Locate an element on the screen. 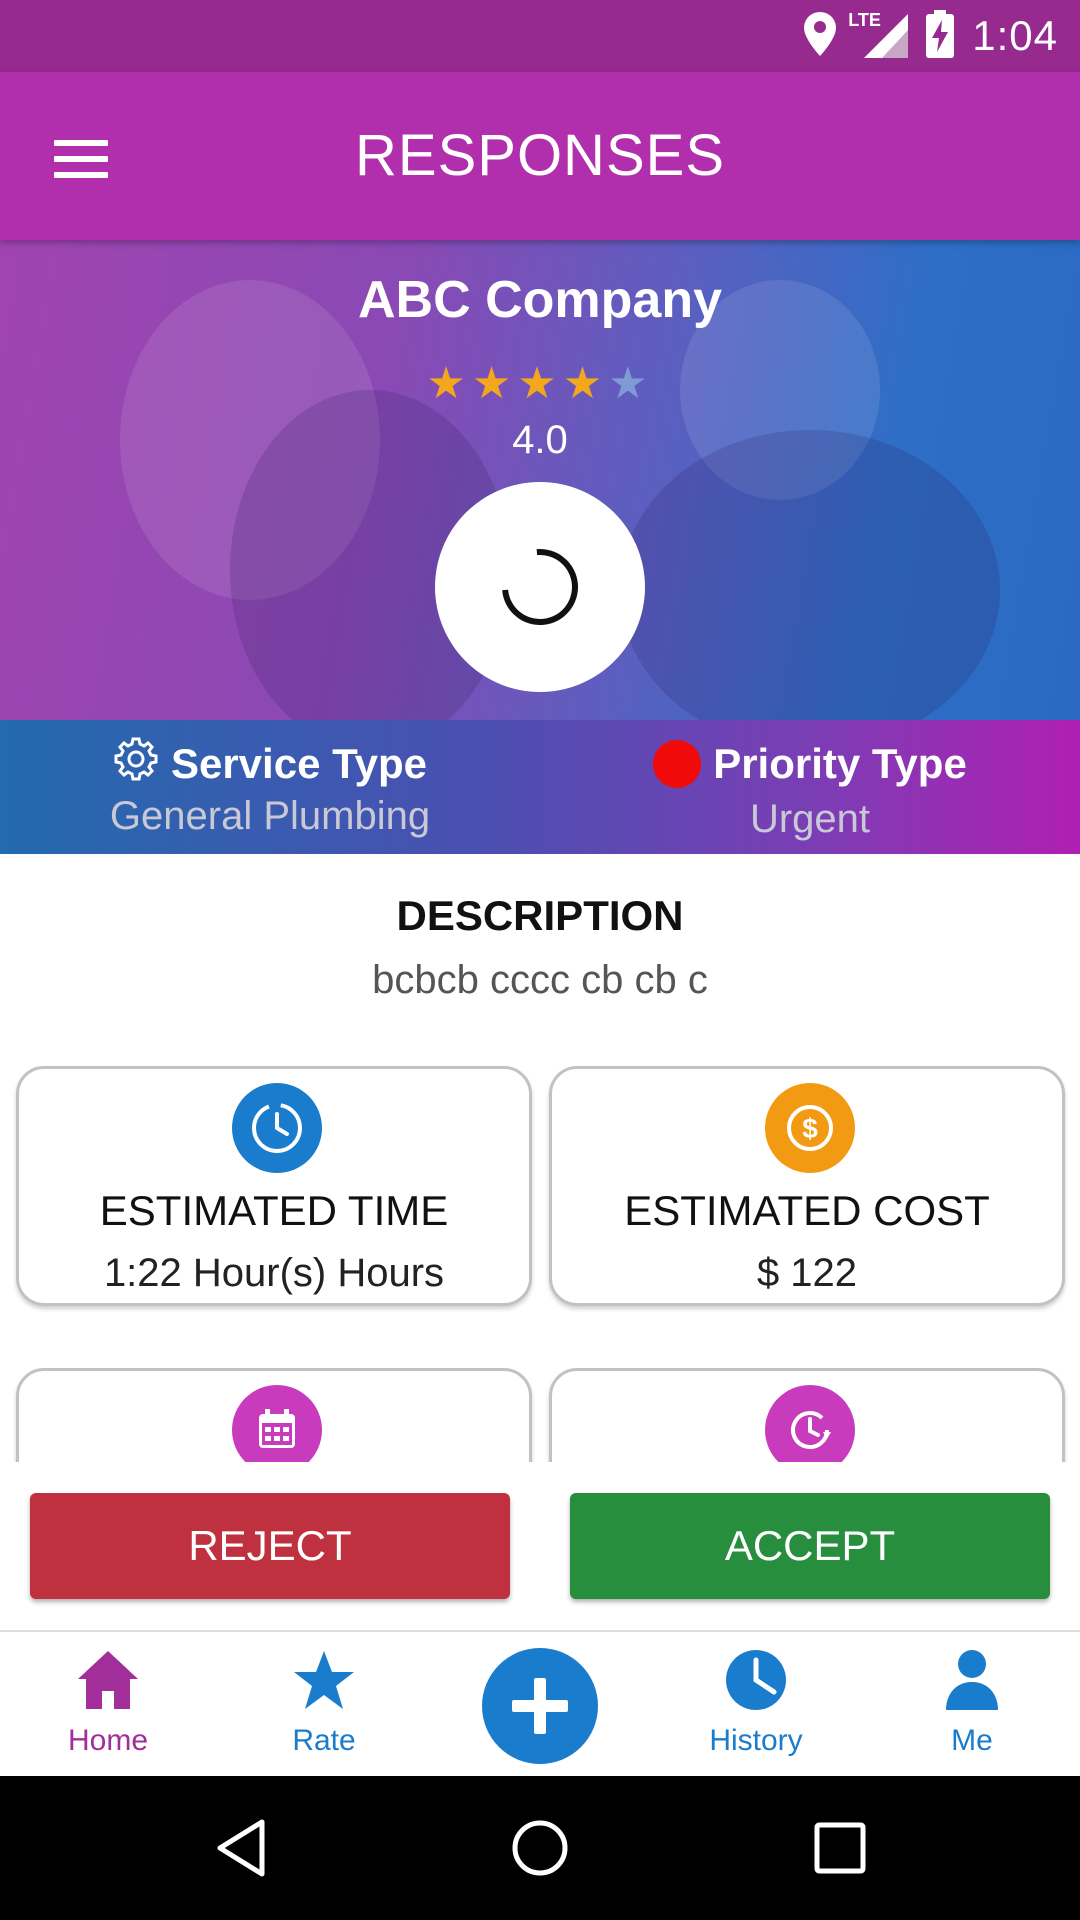 The image size is (1080, 1920). clock-icon is located at coordinates (277, 1128).